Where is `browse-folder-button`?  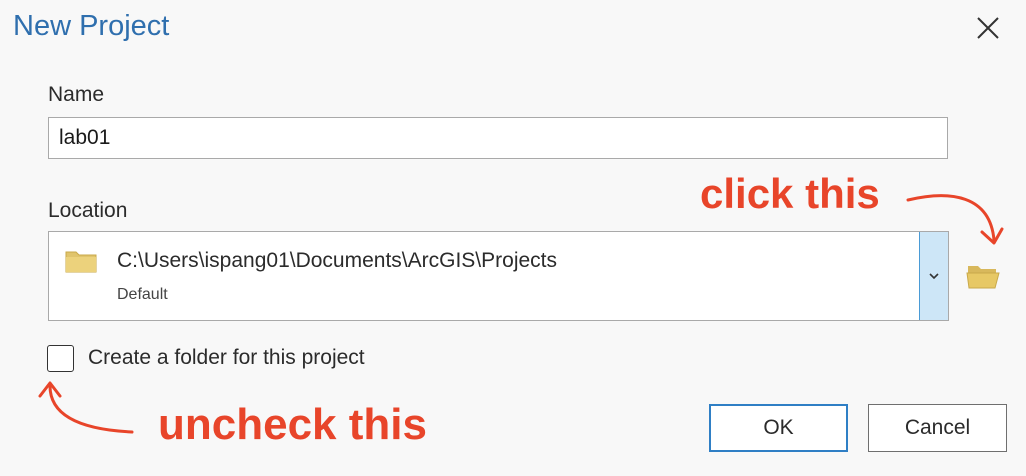
browse-folder-button is located at coordinates (983, 276).